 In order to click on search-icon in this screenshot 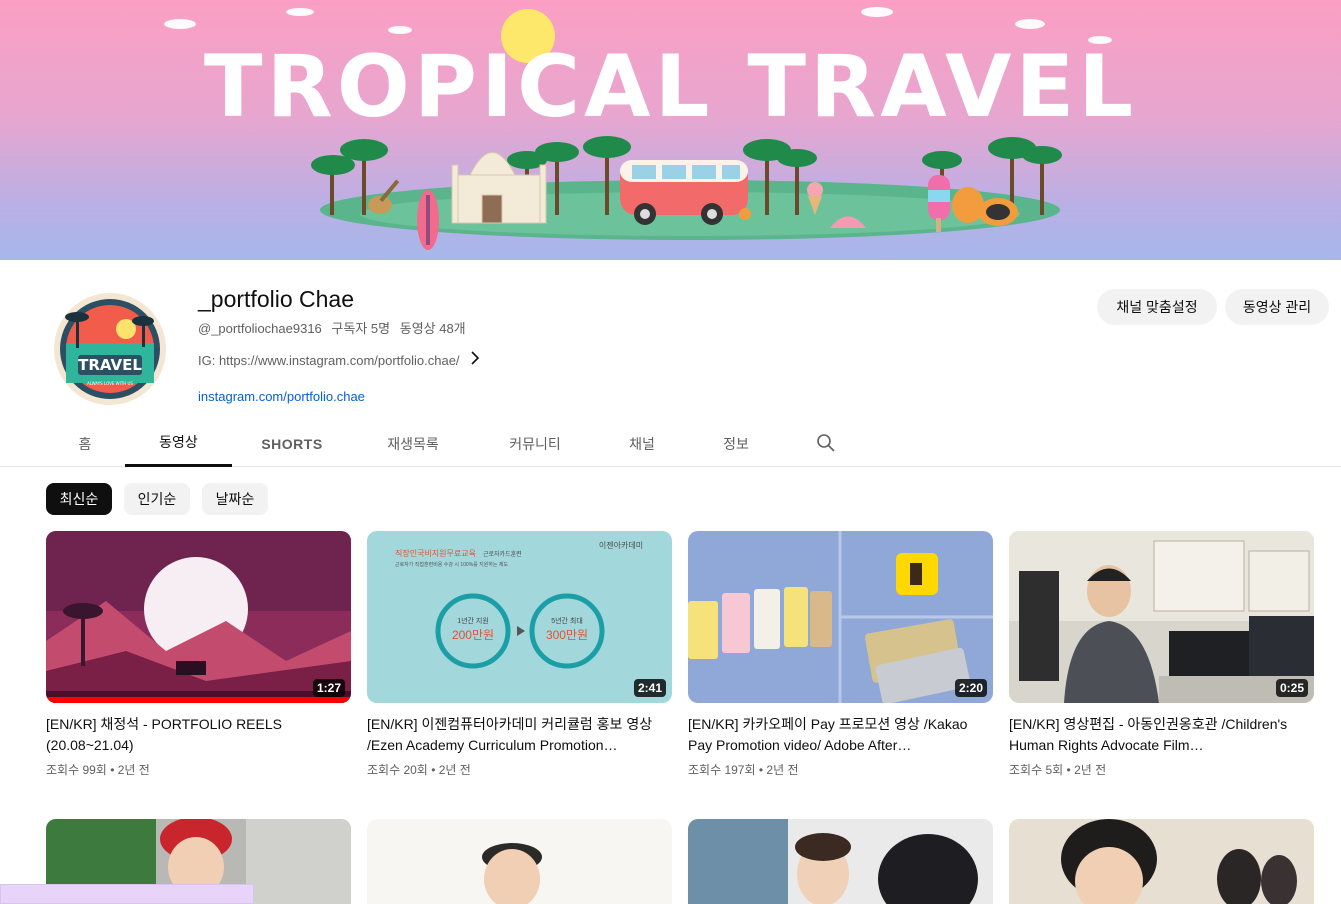, I will do `click(826, 443)`.